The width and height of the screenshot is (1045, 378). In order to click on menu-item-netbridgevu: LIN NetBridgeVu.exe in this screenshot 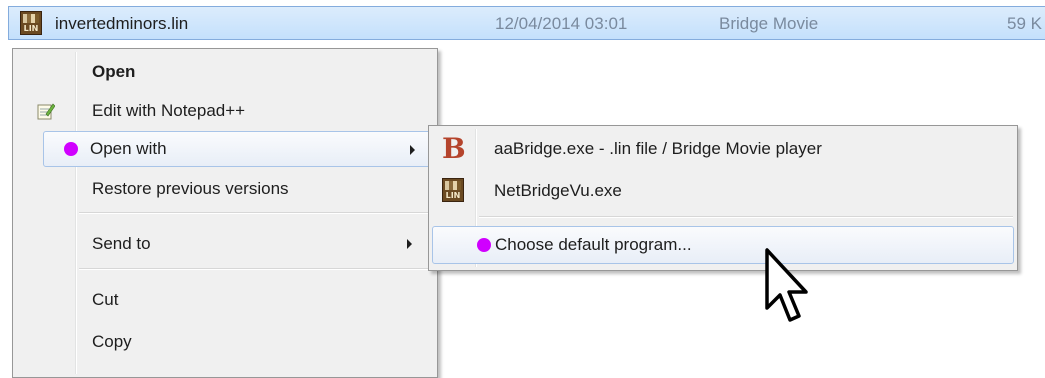, I will do `click(723, 191)`.